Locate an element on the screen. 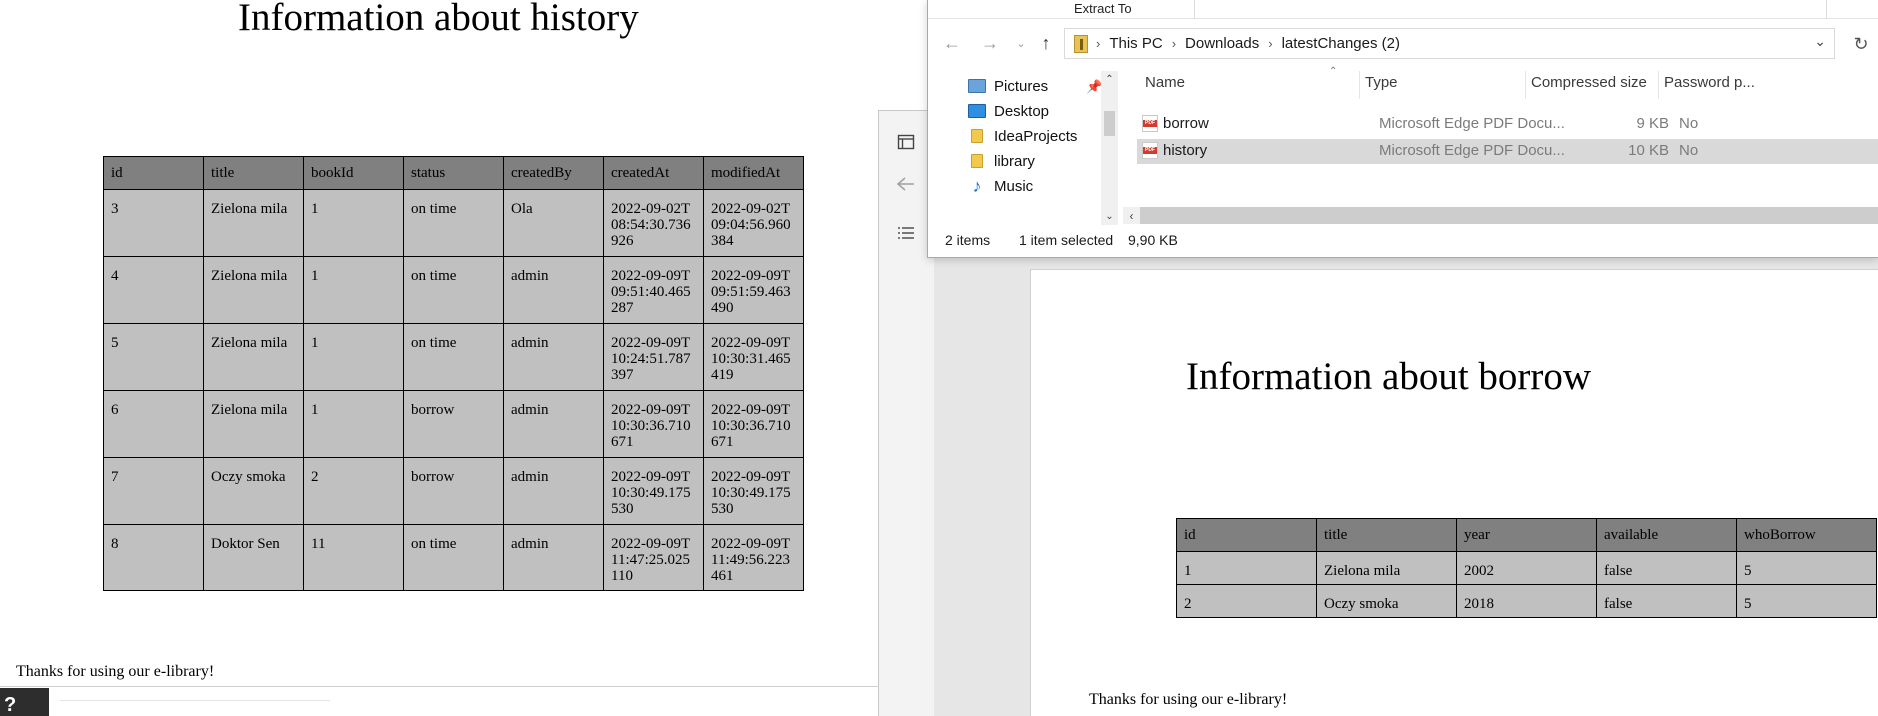 The width and height of the screenshot is (1878, 716). breadcrumb-this-pc: This PC is located at coordinates (1135, 43).